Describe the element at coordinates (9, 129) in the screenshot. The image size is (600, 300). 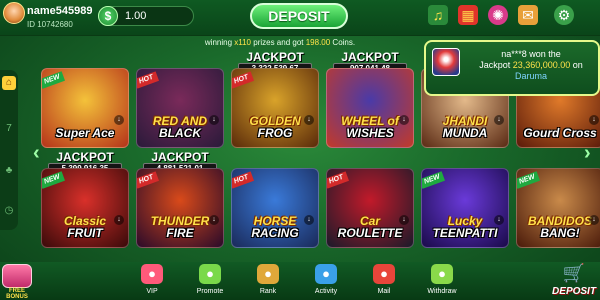
I see `777-icon: 7` at that location.